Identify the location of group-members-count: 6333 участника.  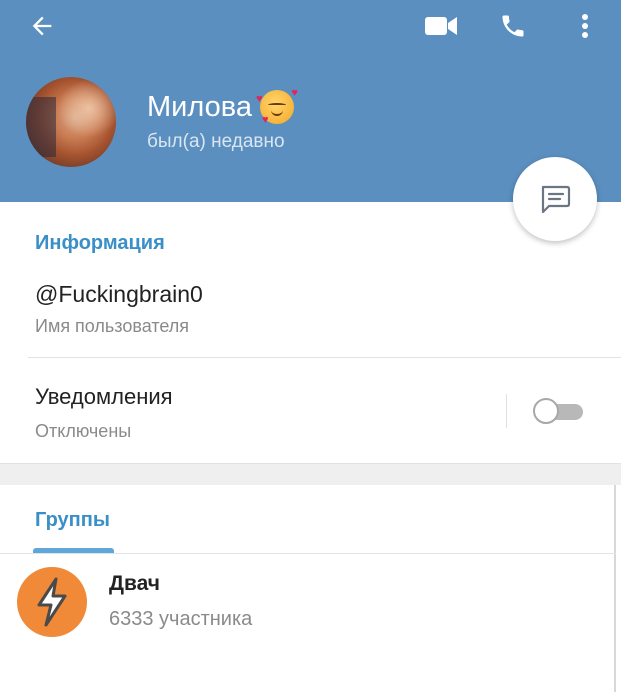
(181, 619).